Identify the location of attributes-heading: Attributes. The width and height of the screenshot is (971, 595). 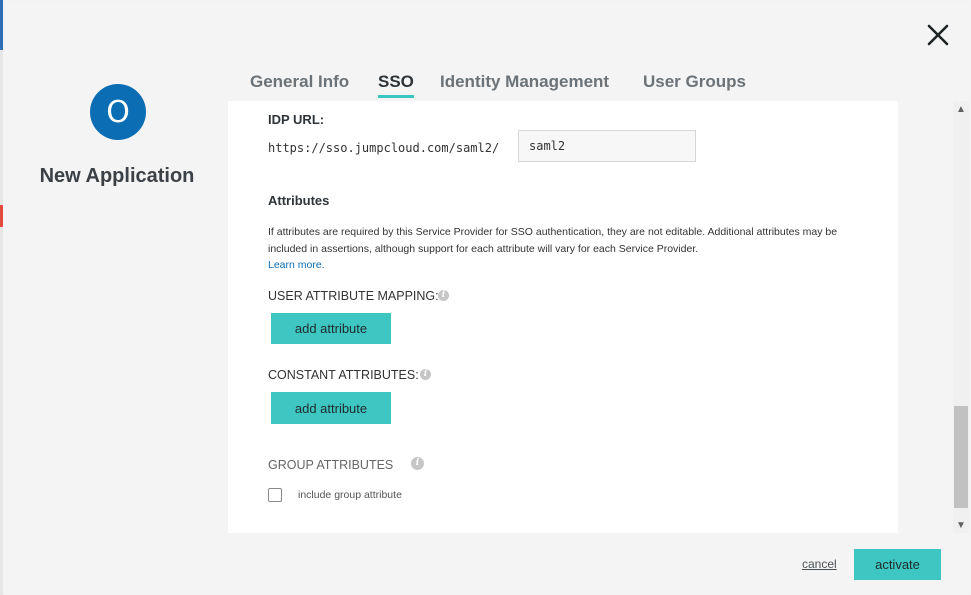
(299, 200).